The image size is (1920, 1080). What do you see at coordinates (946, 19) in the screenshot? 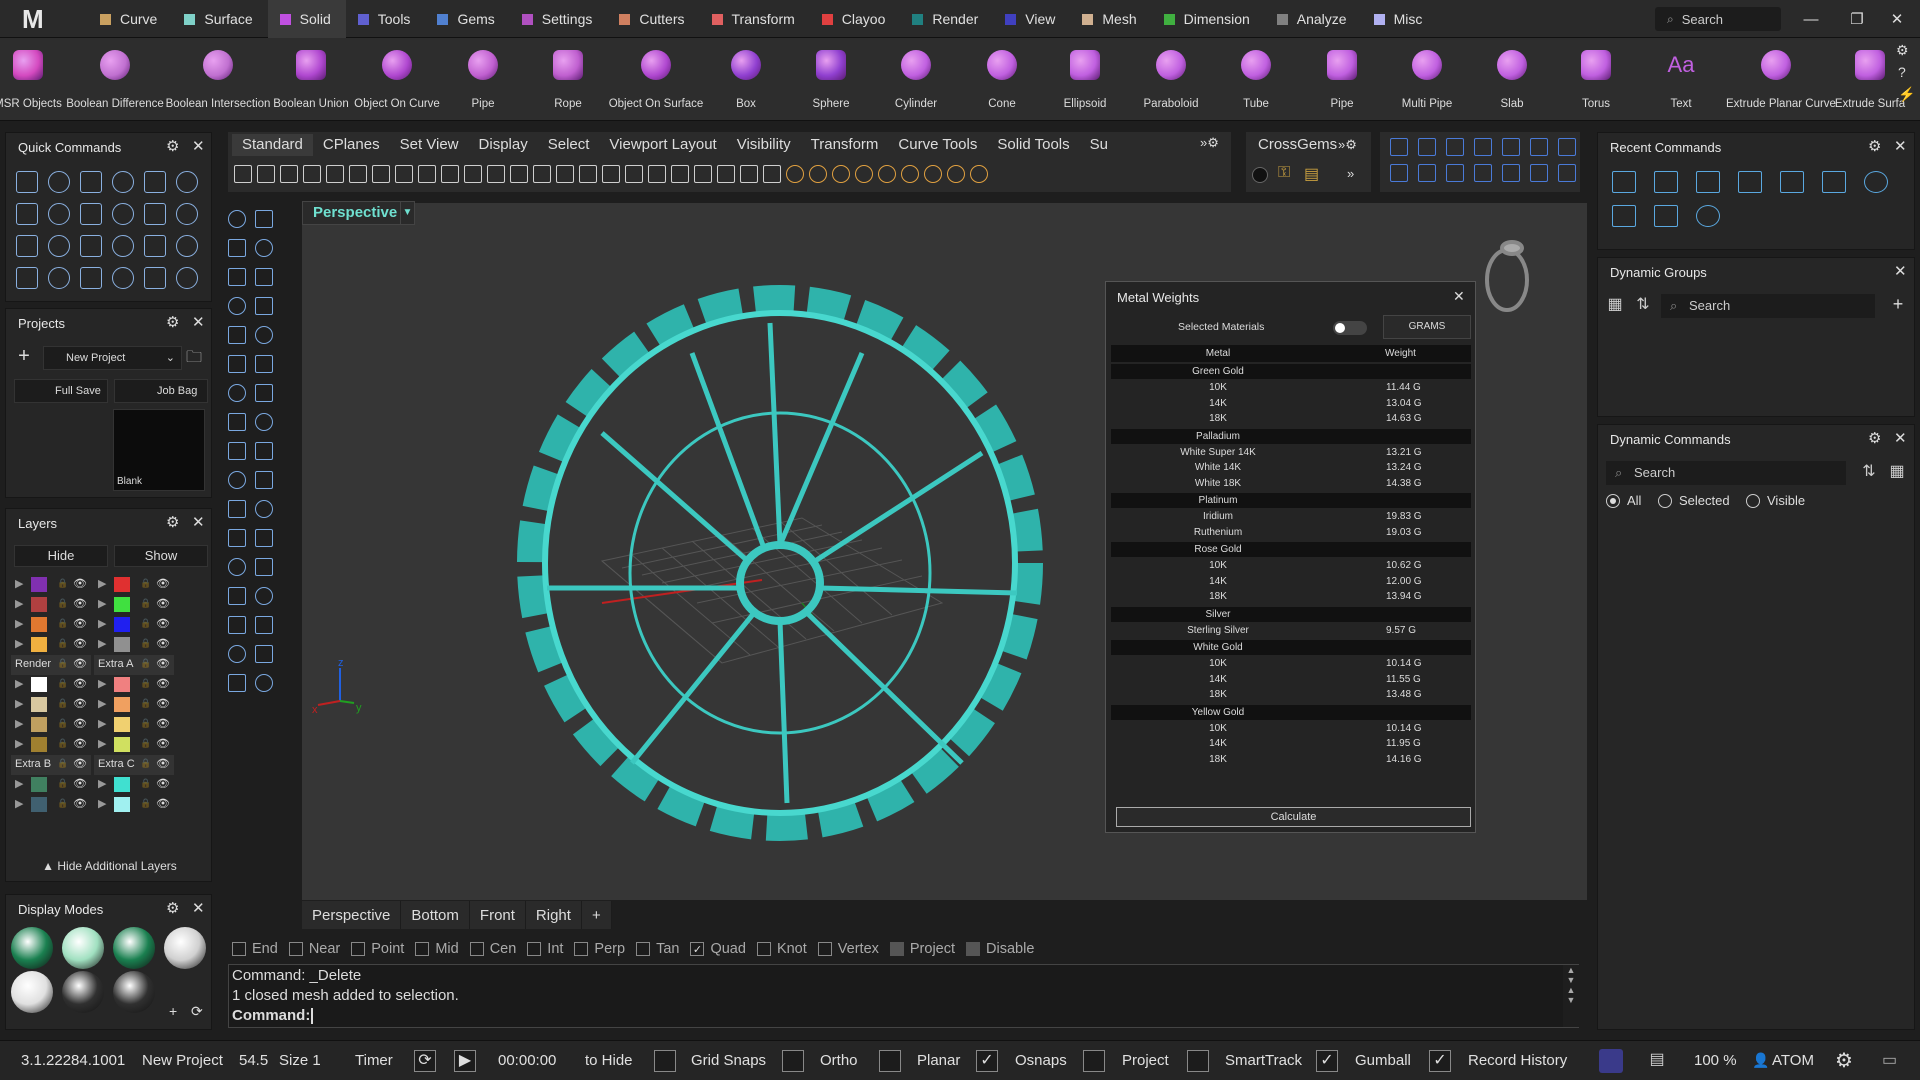
I see `menu-item-render: Render` at bounding box center [946, 19].